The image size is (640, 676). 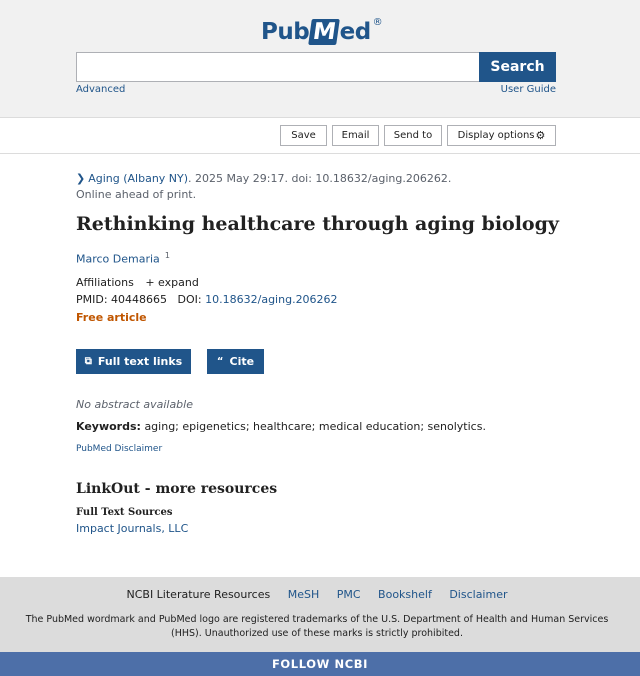 What do you see at coordinates (277, 67) in the screenshot?
I see `search-input` at bounding box center [277, 67].